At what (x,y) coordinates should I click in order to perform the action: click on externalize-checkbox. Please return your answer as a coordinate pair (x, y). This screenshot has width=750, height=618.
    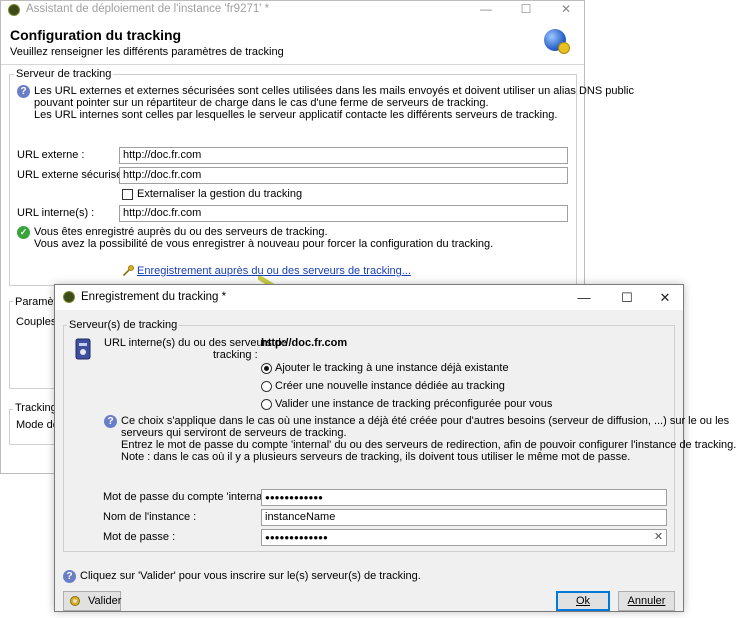
    Looking at the image, I should click on (127, 194).